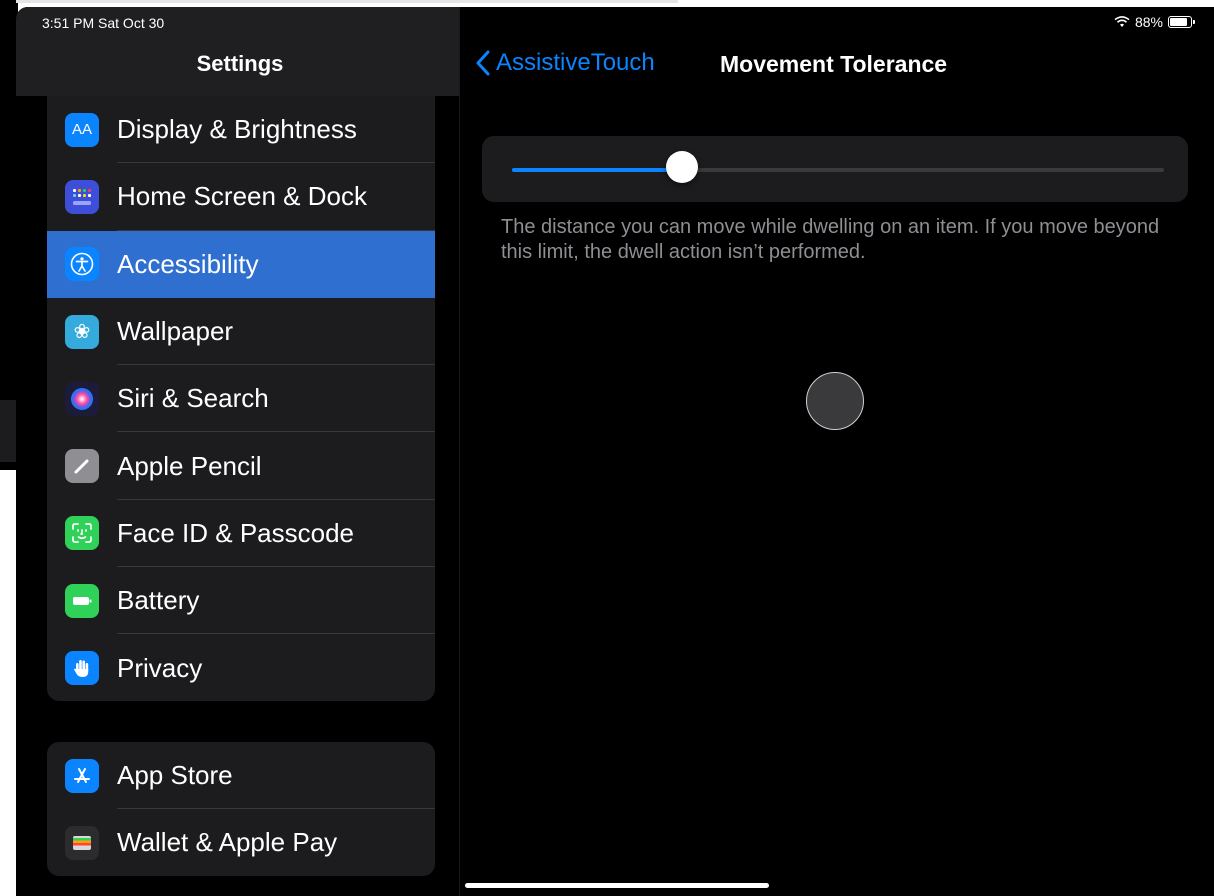  I want to click on settings-group-store: App Store Wallet & Apple Pay, so click(241, 809).